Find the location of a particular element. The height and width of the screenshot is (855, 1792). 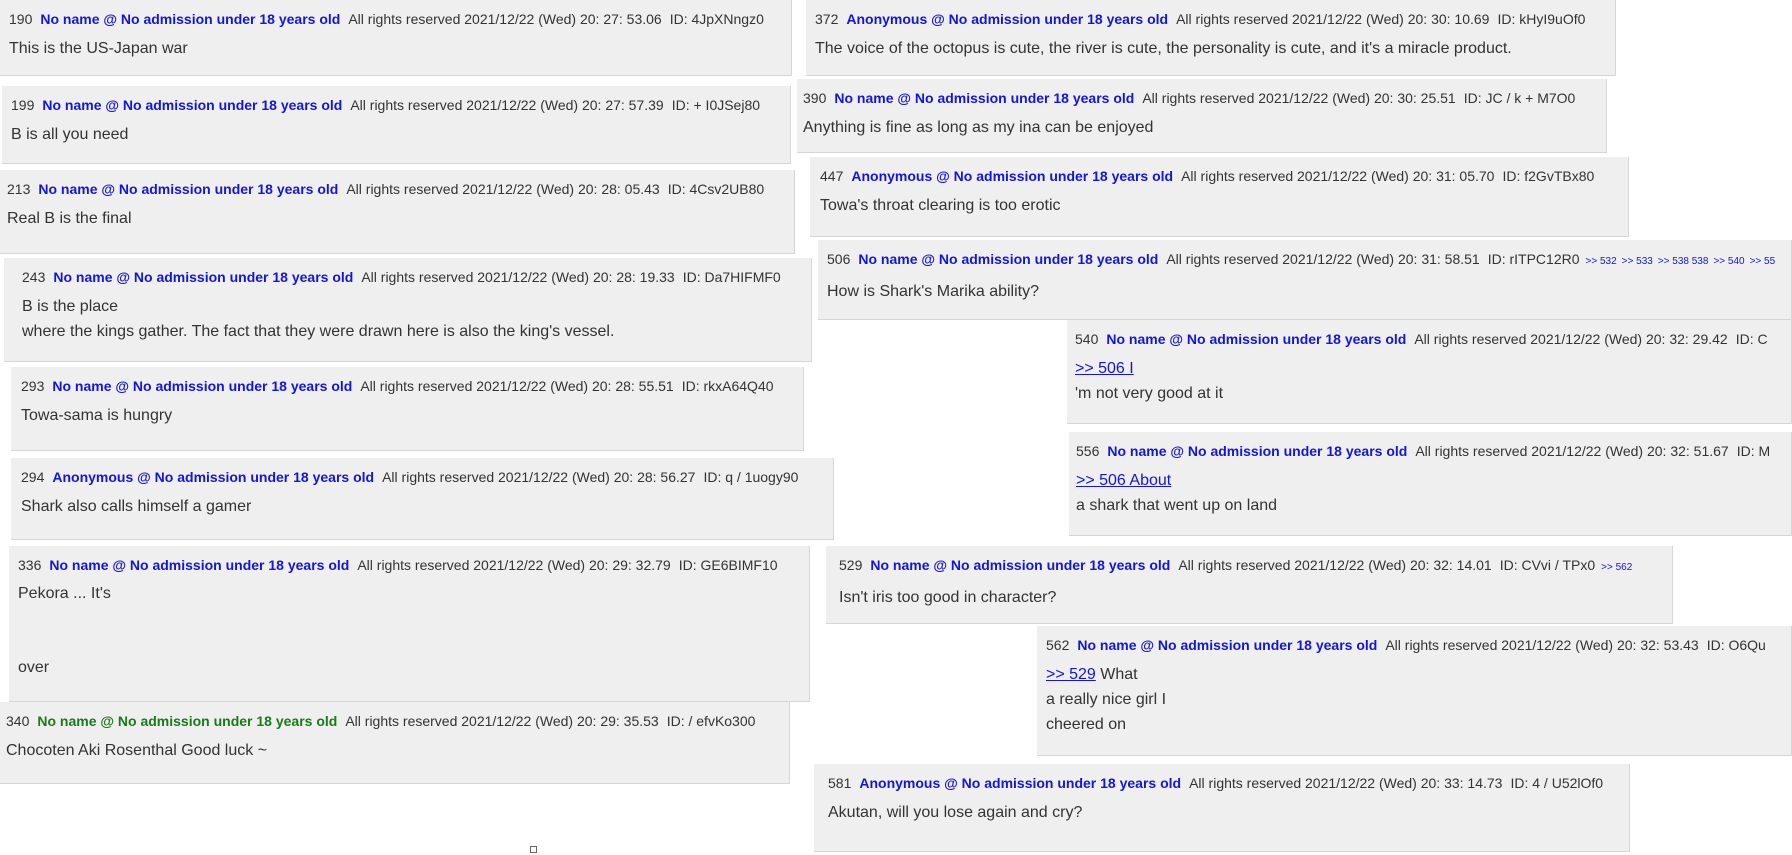

poster-id: ID: 4 / U52lOf0 is located at coordinates (1556, 783).